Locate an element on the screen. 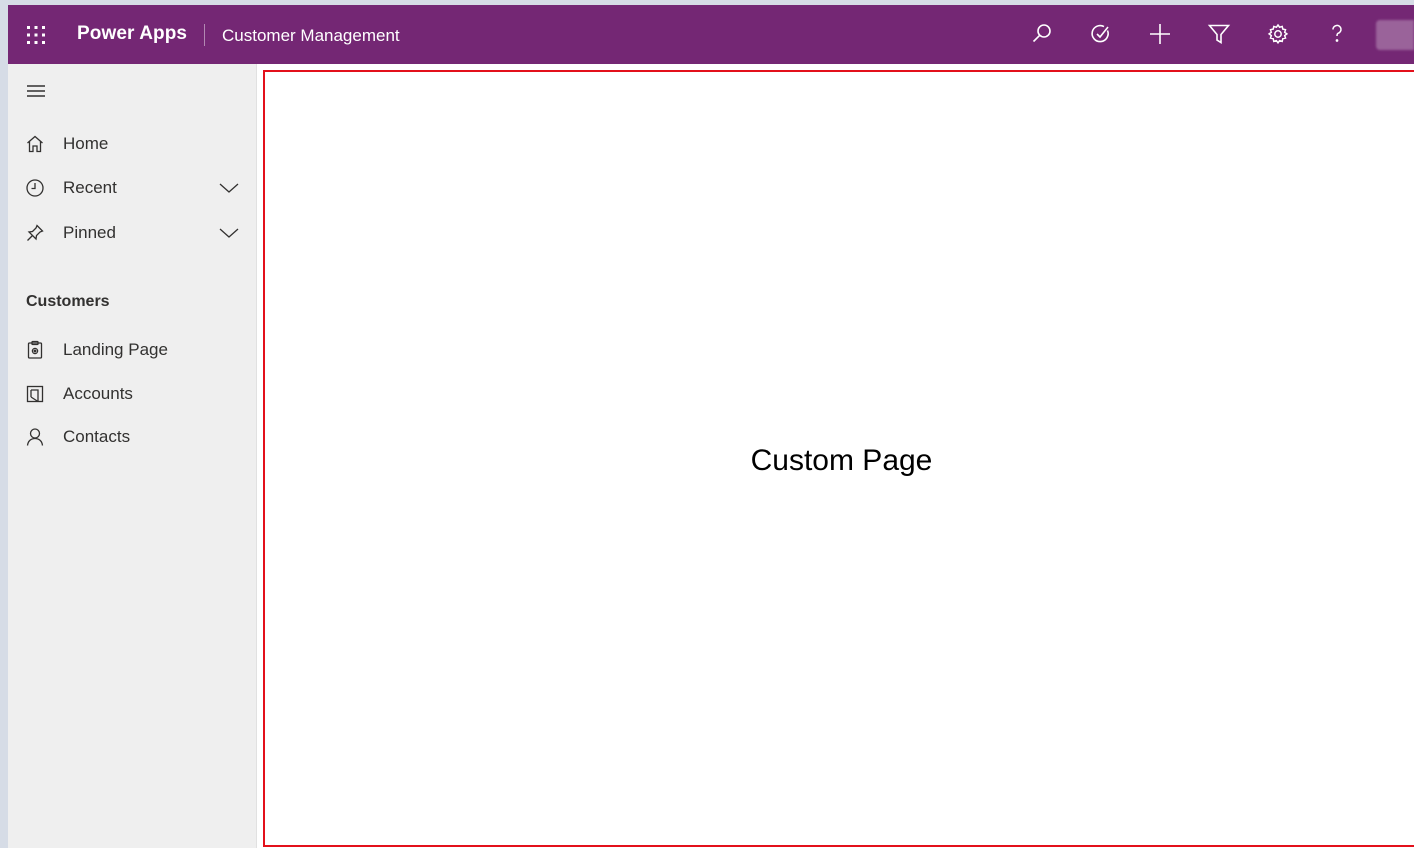 This screenshot has width=1414, height=848. avatar is located at coordinates (1395, 35).